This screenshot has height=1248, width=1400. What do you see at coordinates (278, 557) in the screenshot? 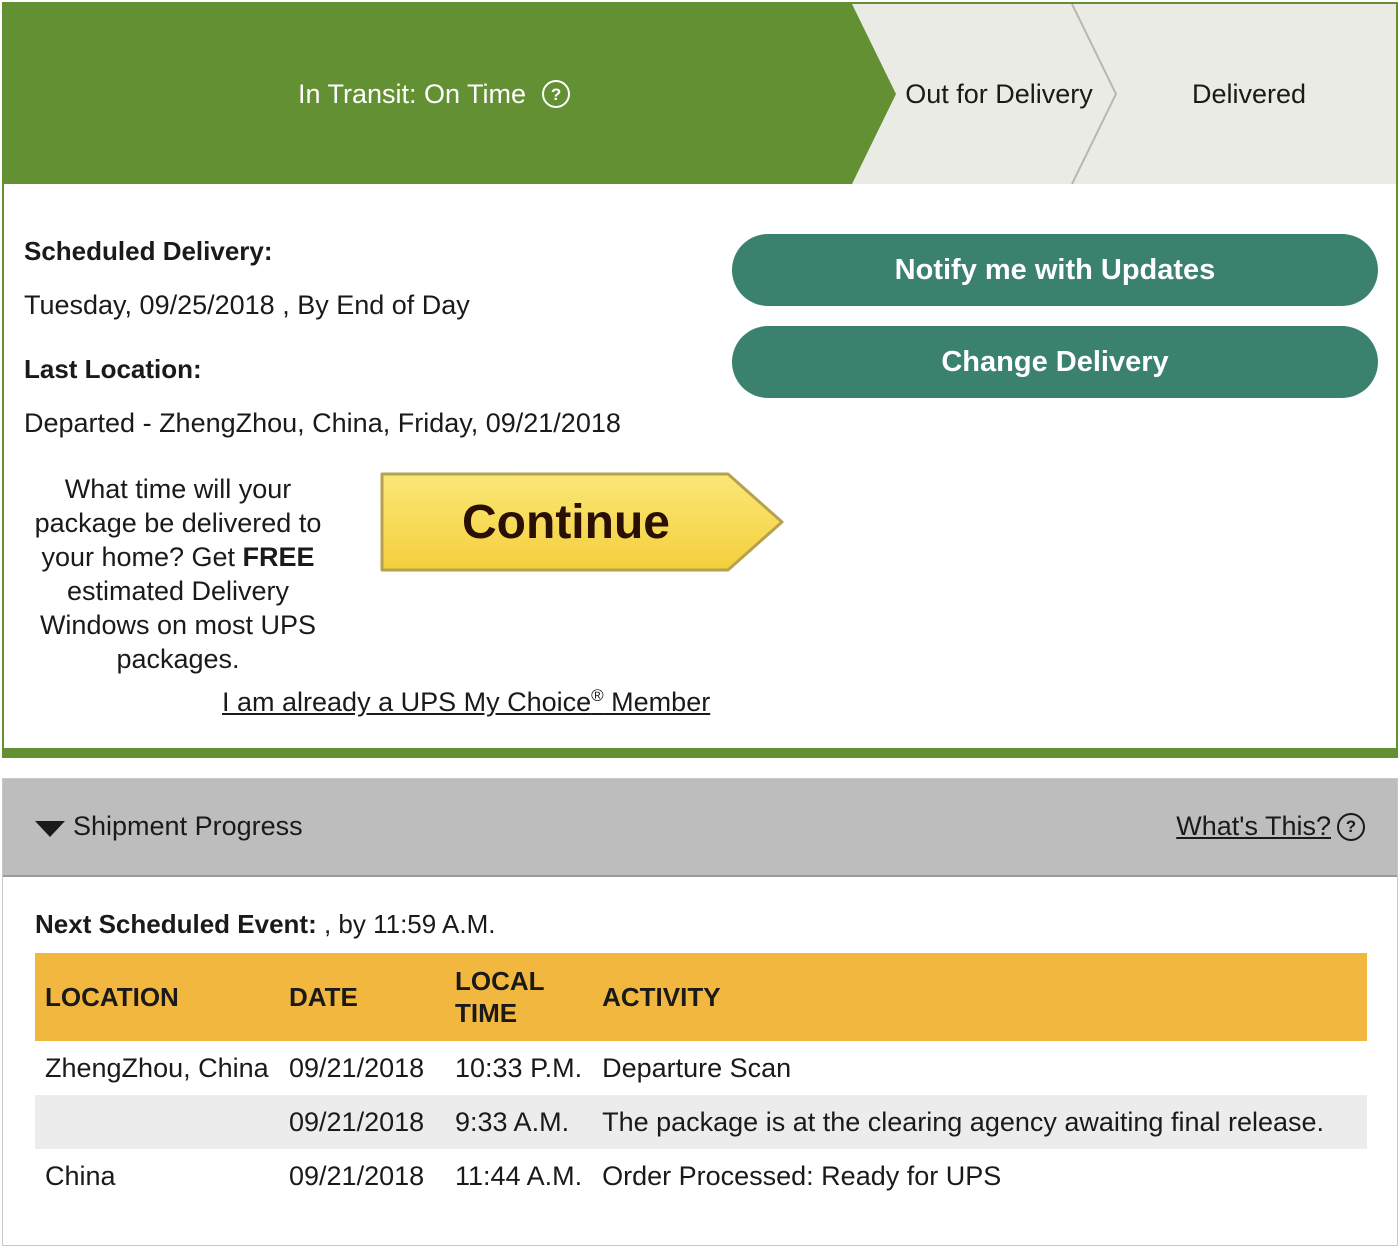
I see `promo-free-text: FREE` at bounding box center [278, 557].